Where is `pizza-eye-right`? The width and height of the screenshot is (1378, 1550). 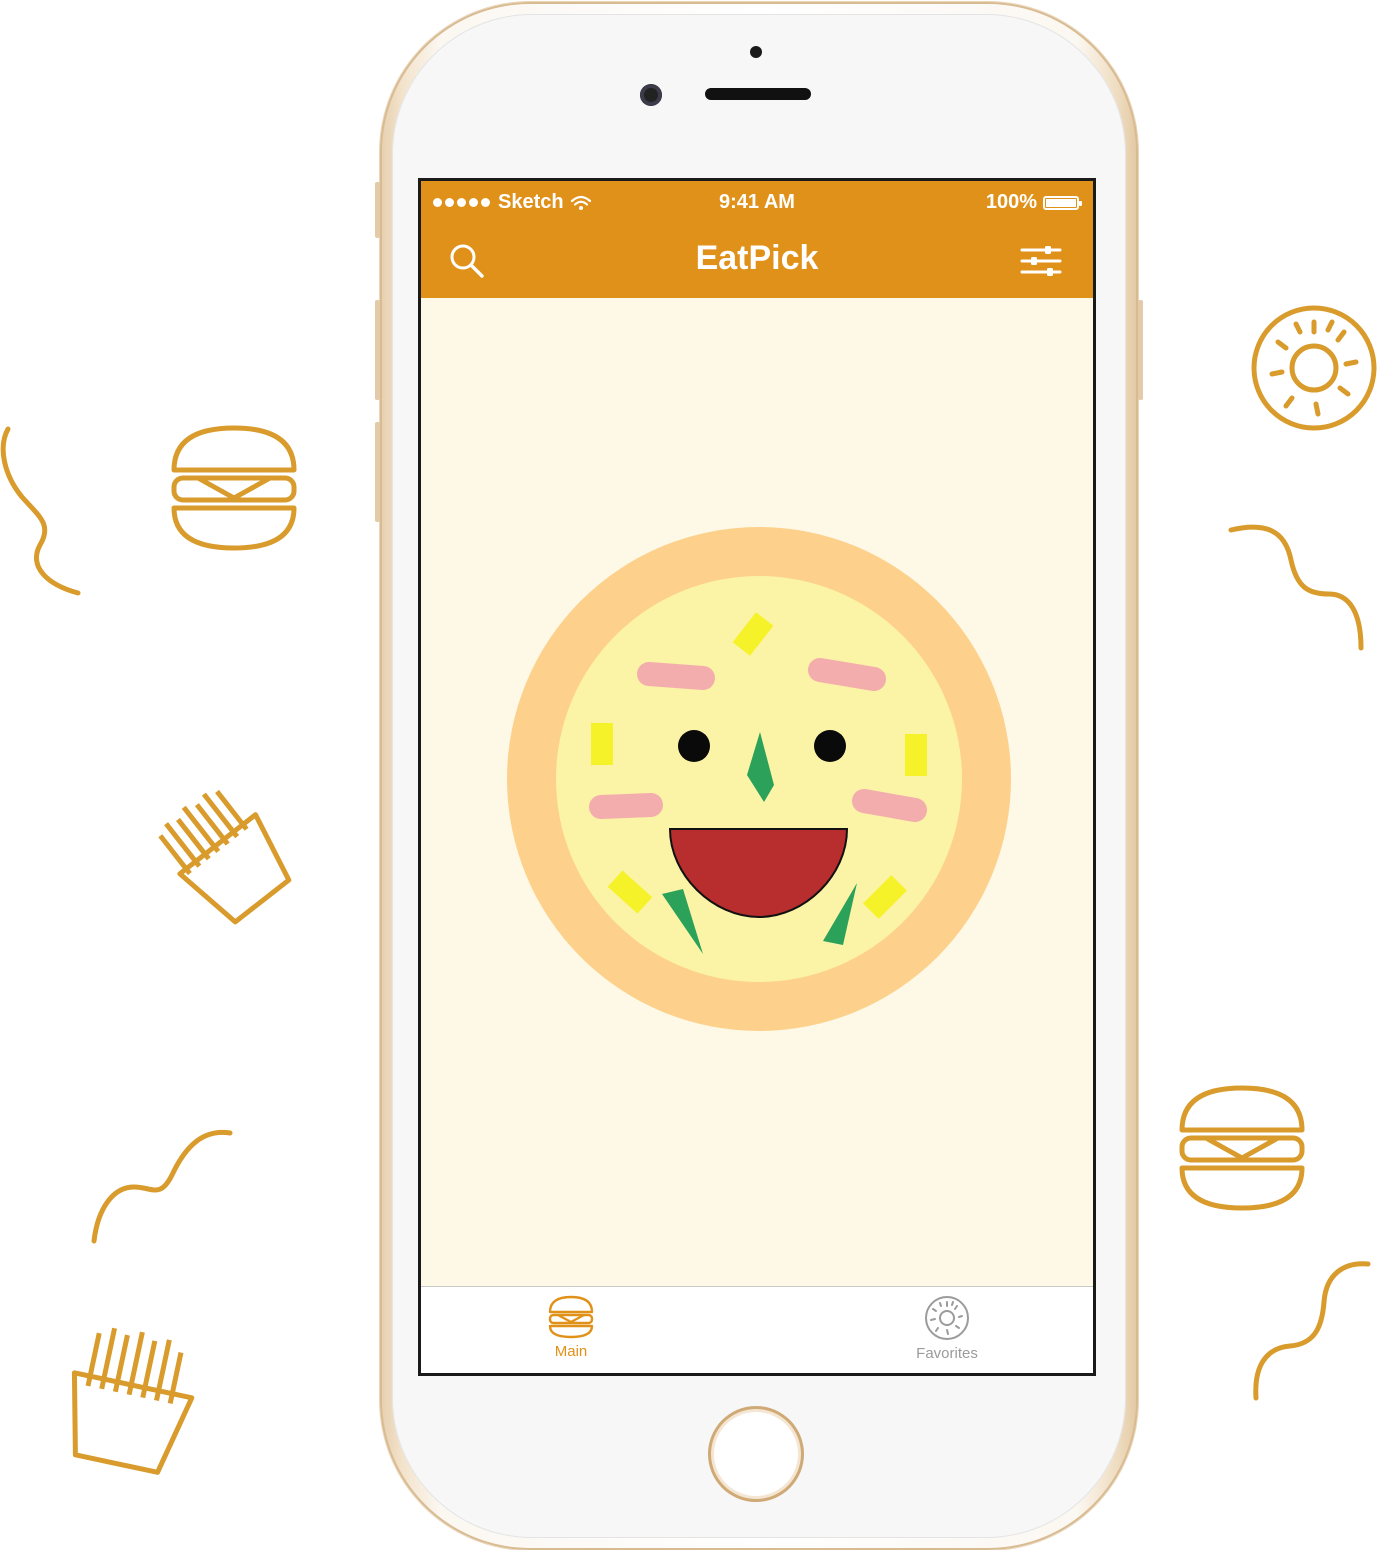
pizza-eye-right is located at coordinates (830, 746).